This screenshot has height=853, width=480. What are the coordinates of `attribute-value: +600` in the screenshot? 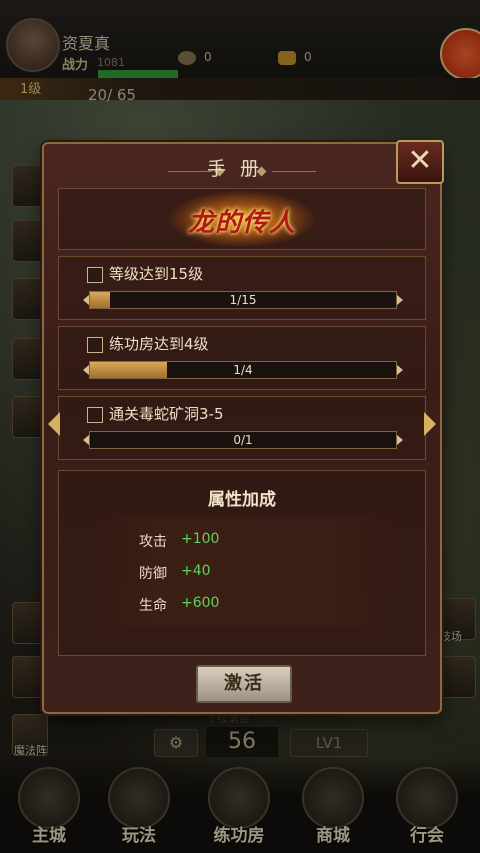 It's located at (200, 603).